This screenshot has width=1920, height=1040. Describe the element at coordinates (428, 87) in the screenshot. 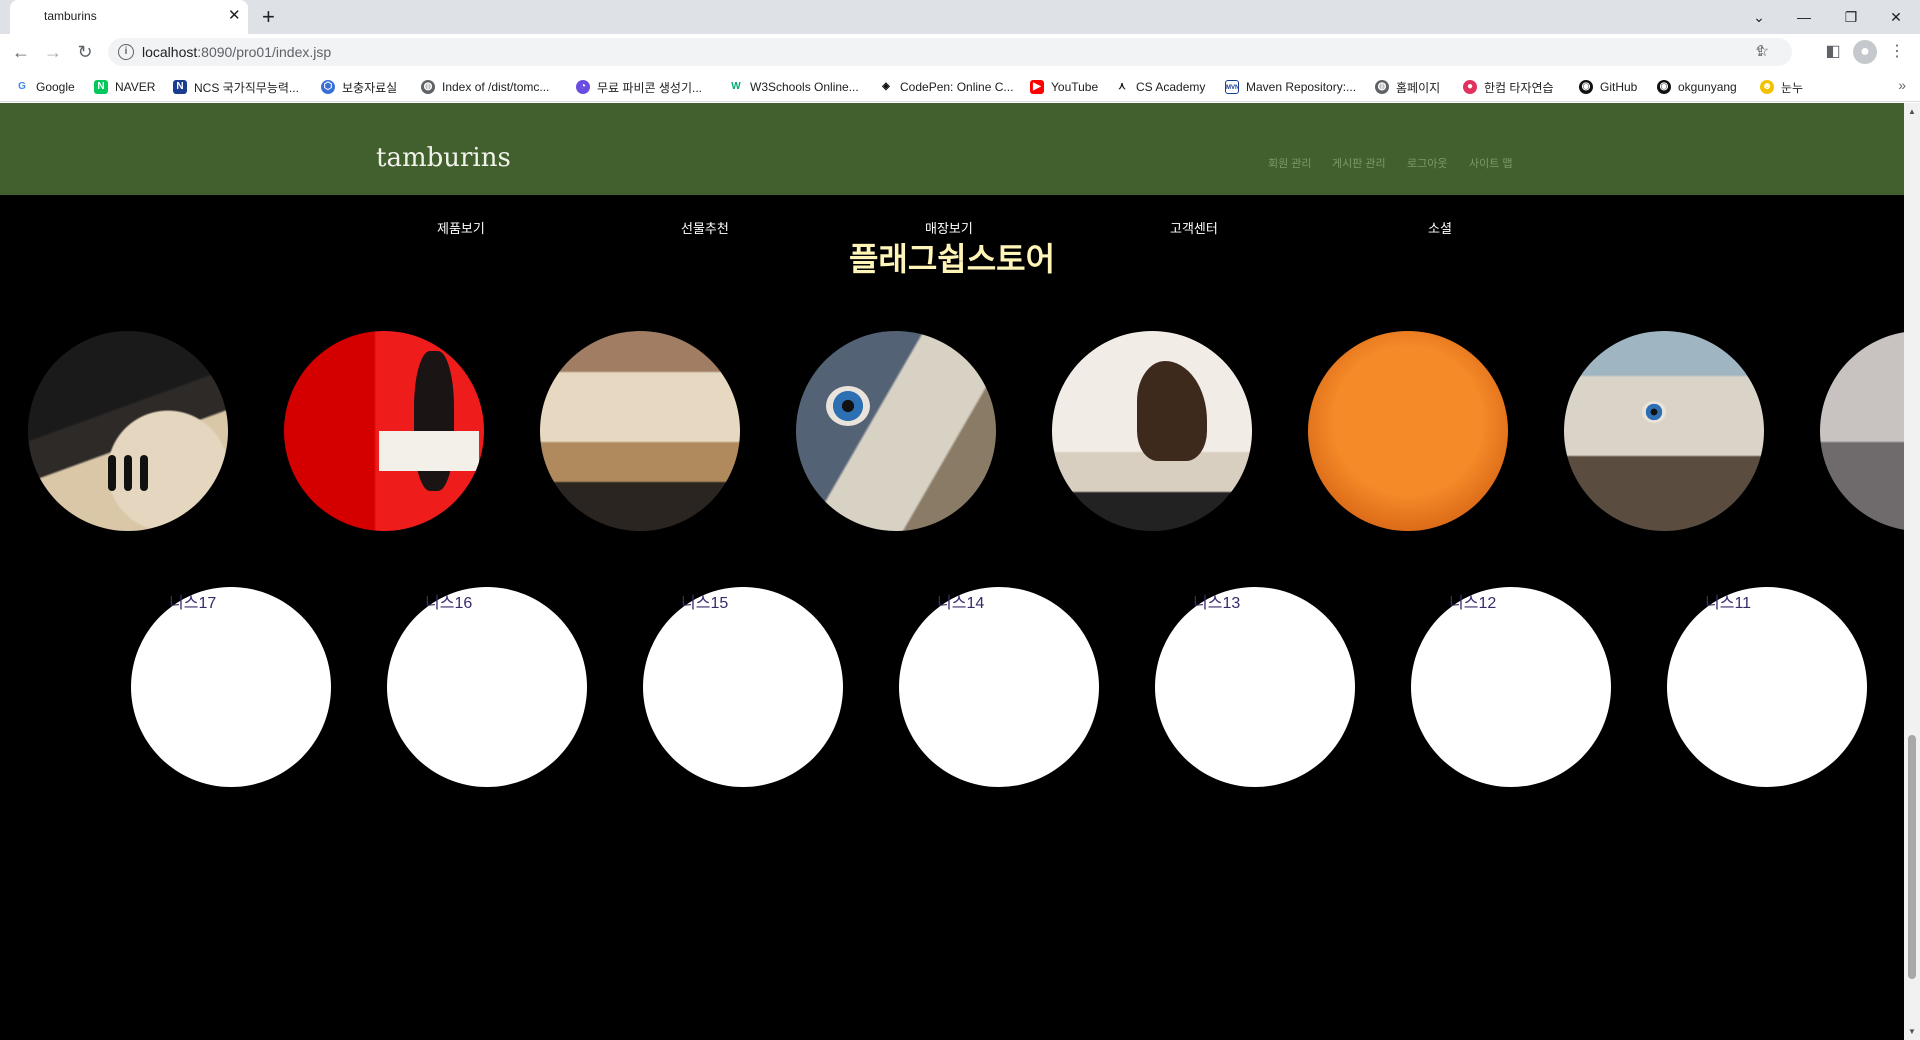

I see `globe-icon: ◍` at that location.